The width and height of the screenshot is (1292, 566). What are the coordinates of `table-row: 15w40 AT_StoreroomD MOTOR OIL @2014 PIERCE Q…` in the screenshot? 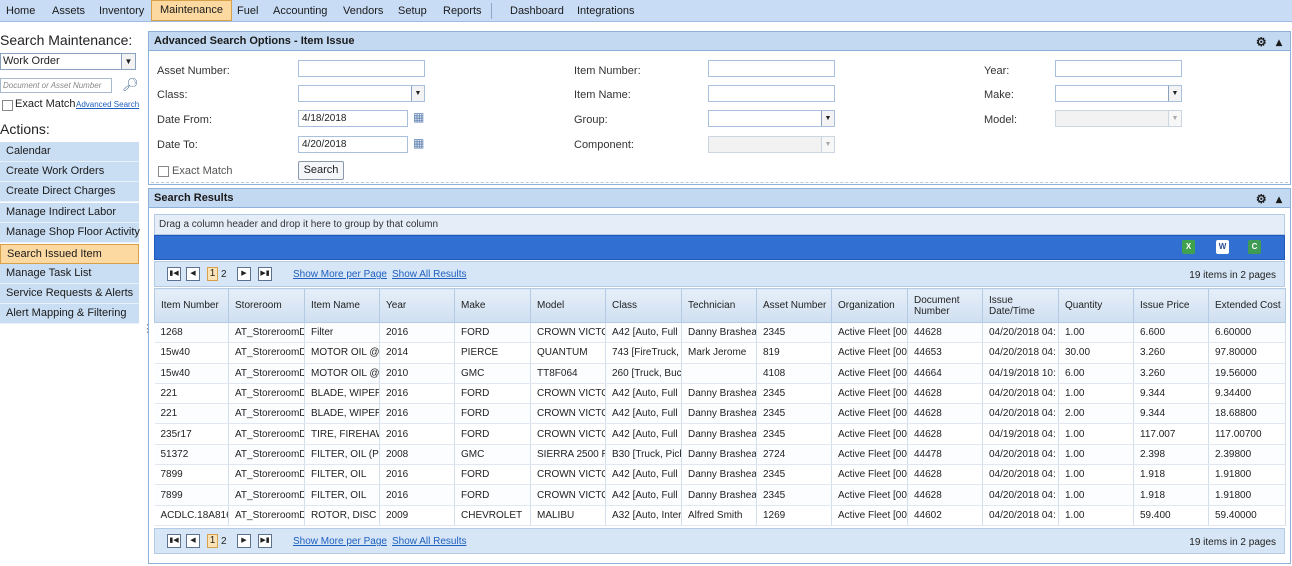 It's located at (720, 353).